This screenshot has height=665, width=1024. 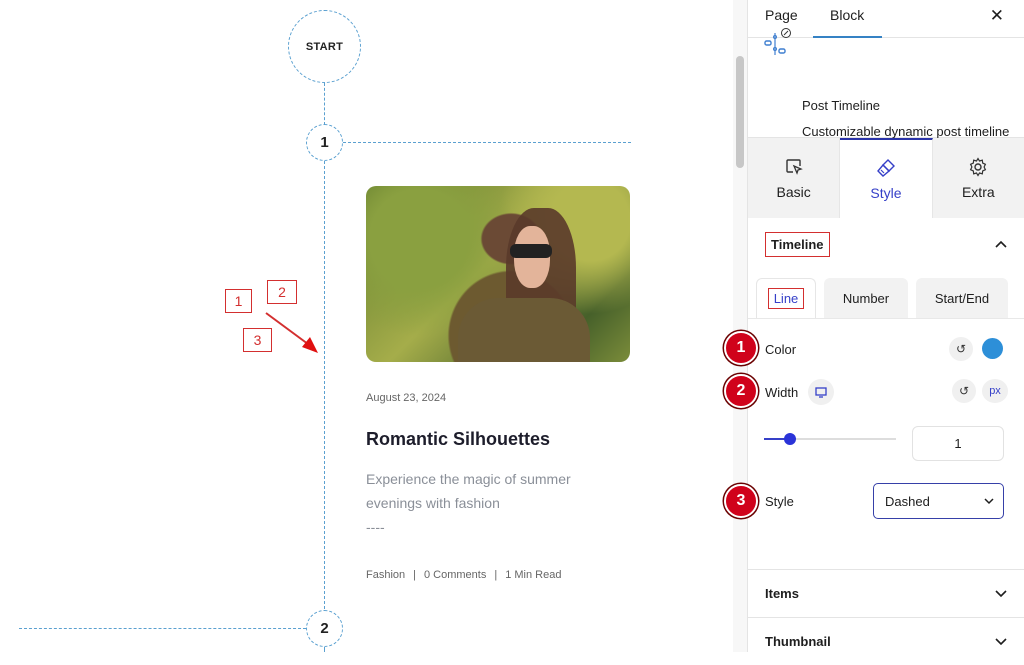 I want to click on color-swatch, so click(x=992, y=348).